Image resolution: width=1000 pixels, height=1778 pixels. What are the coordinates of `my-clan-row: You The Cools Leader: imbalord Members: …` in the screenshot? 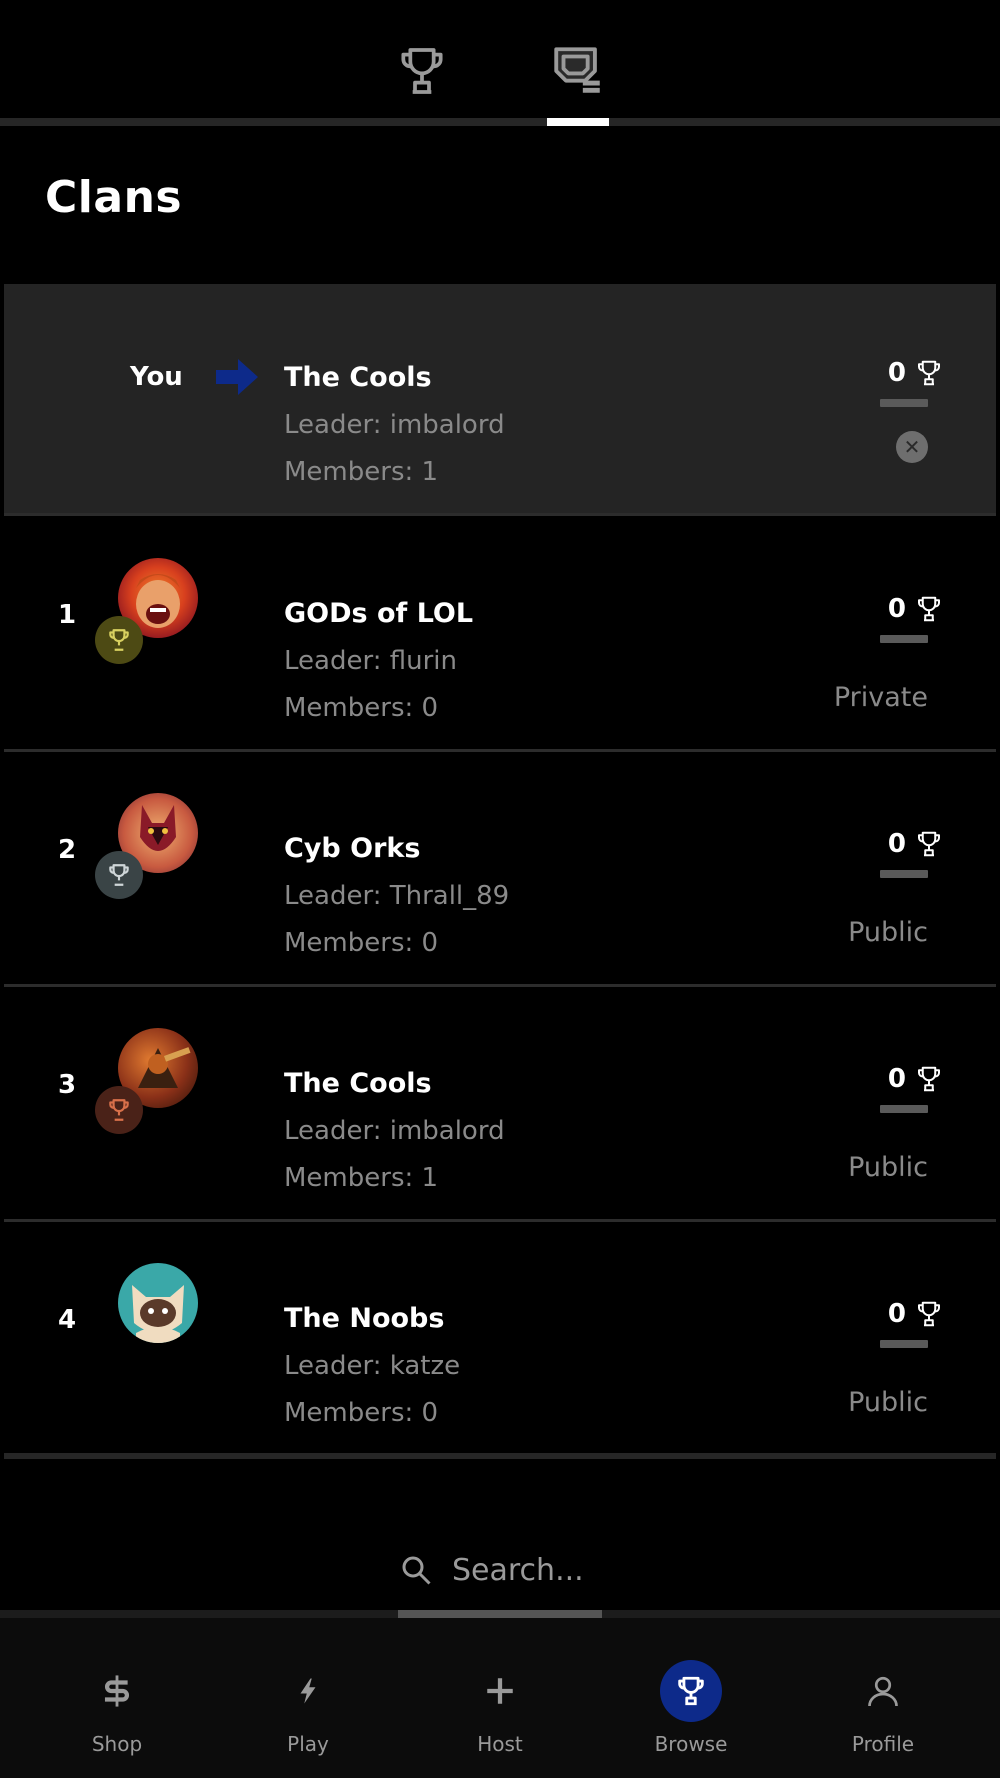 It's located at (500, 400).